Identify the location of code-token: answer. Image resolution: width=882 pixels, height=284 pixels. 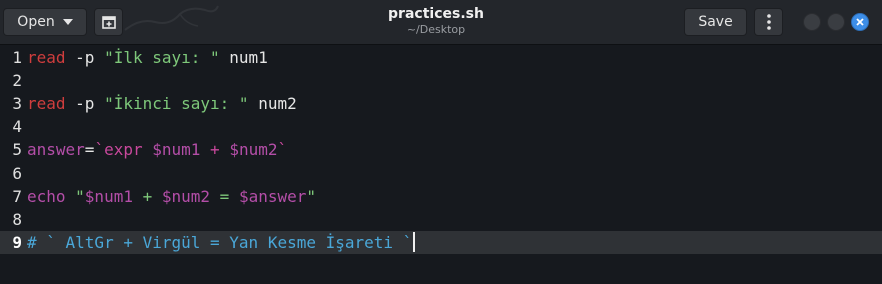
(56, 150).